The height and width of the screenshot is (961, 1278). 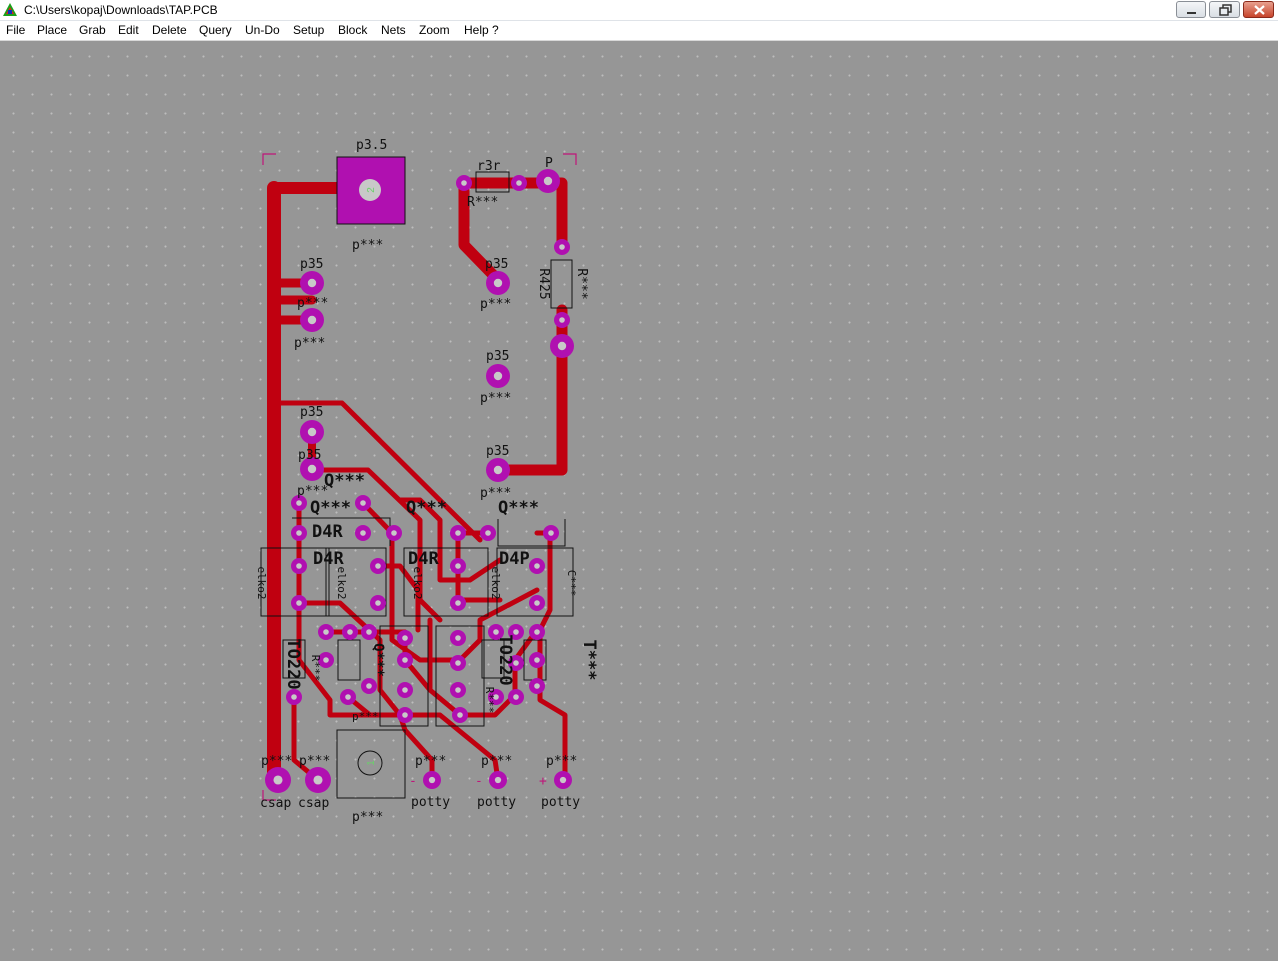 What do you see at coordinates (262, 30) in the screenshot?
I see `menu-undo: Un-Do` at bounding box center [262, 30].